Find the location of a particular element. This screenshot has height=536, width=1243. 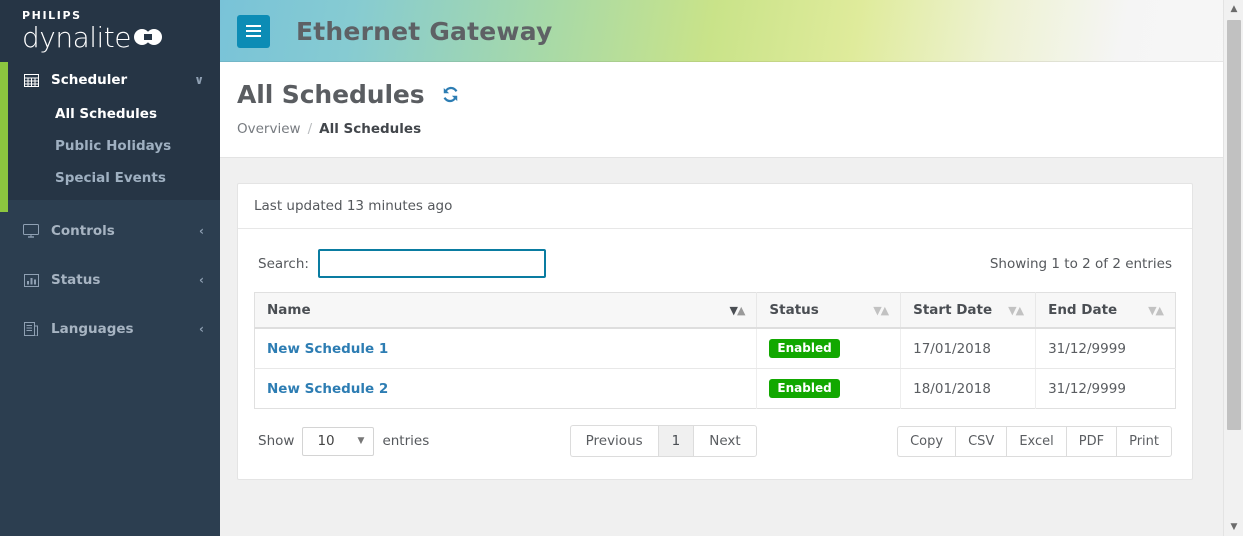

column-header-name: Name ▼ ▲ is located at coordinates (506, 310).